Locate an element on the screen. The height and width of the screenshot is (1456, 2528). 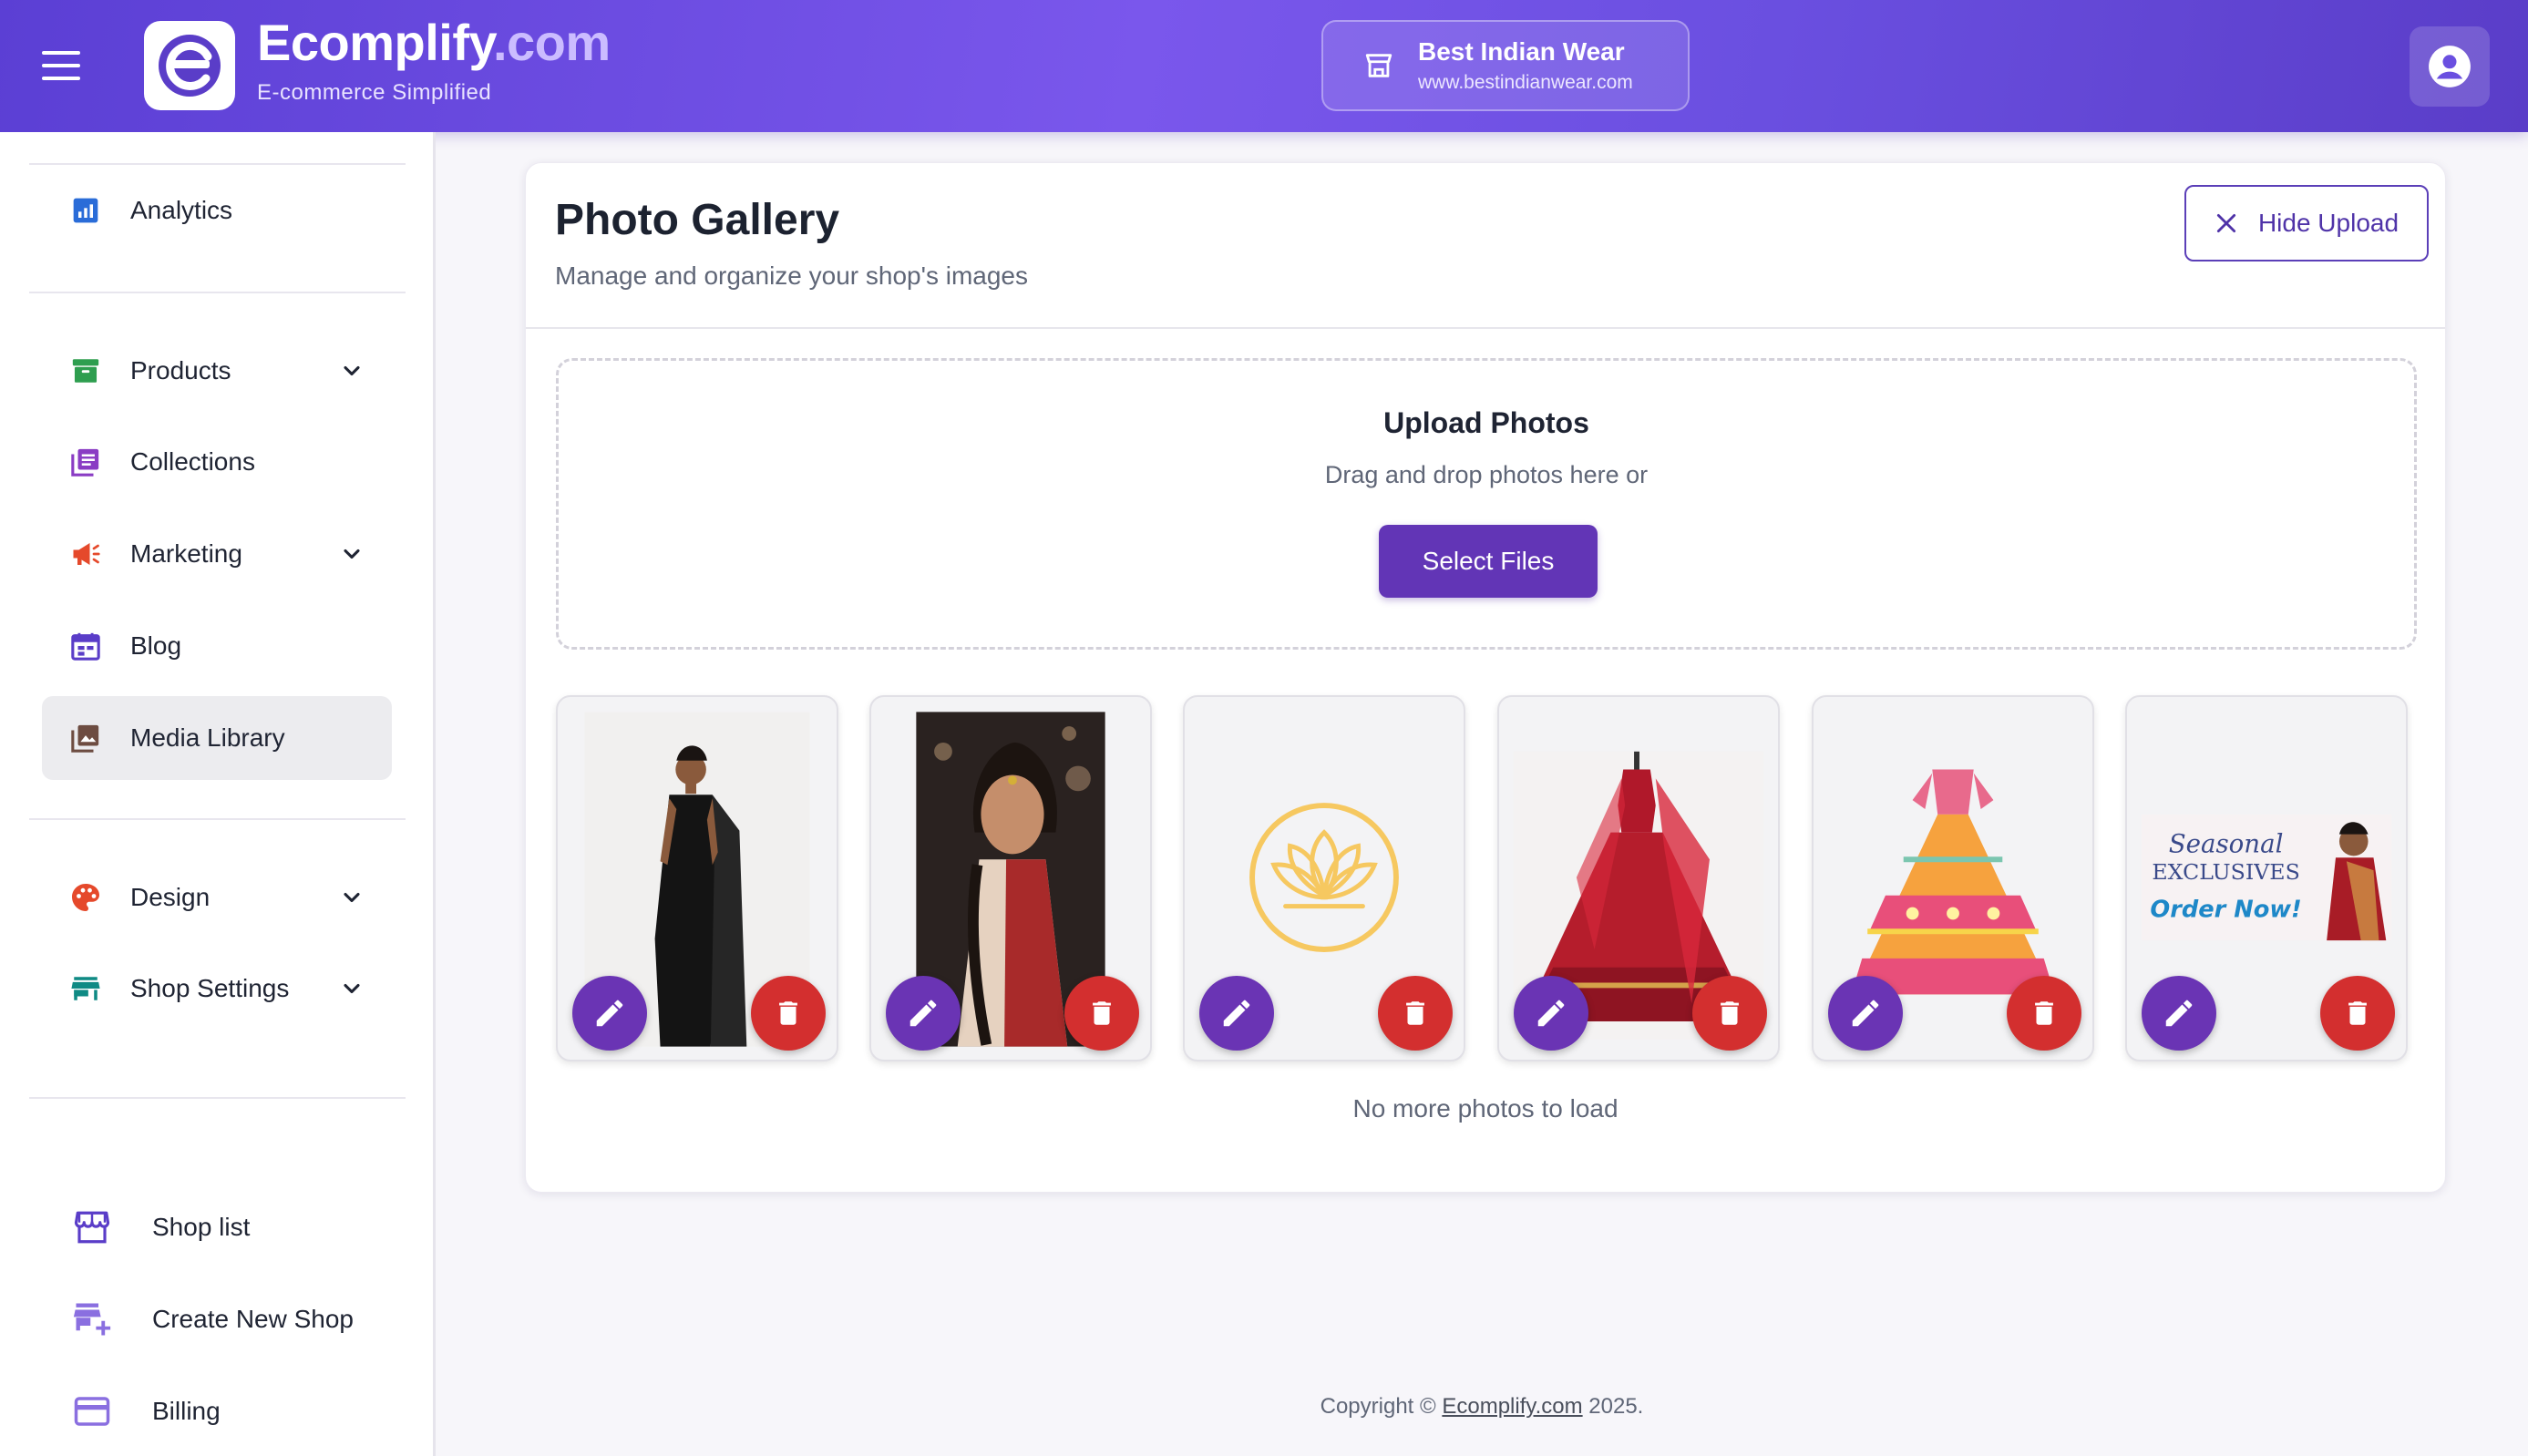
sidebar-item-collections: Collections is located at coordinates (217, 462).